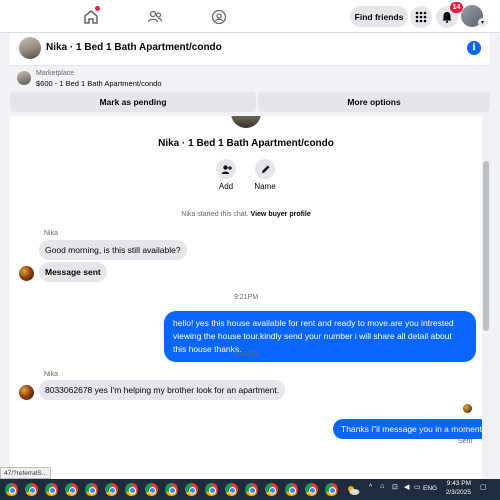 The height and width of the screenshot is (500, 500). I want to click on message-timestamp: 9:21PM, so click(246, 297).